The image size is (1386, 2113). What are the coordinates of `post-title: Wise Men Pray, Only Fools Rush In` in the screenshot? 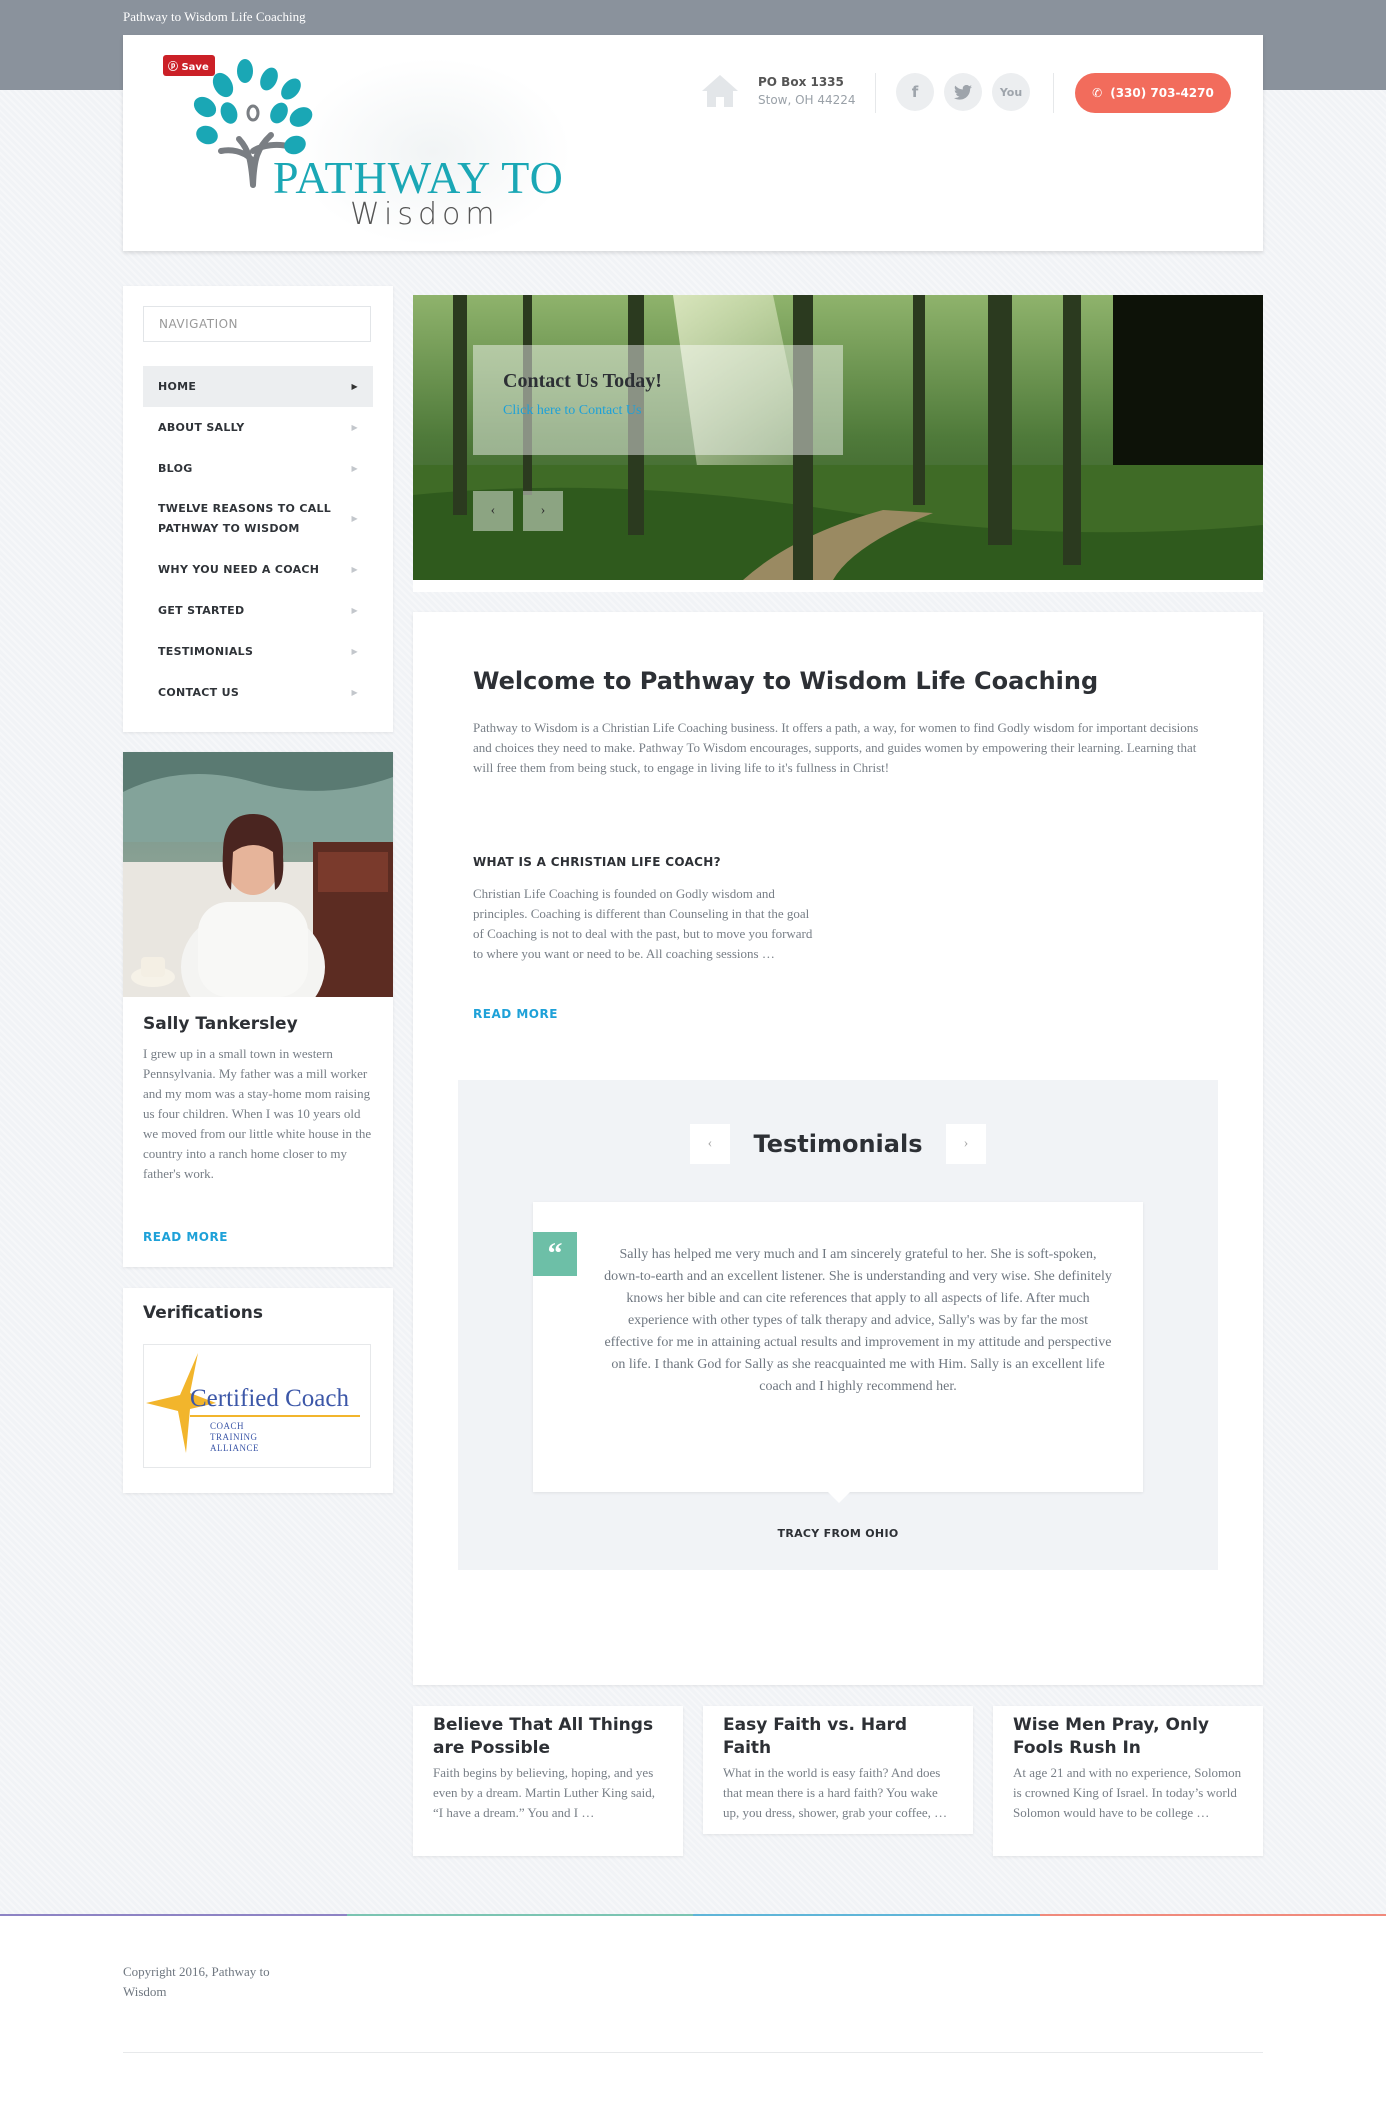 It's located at (1128, 1733).